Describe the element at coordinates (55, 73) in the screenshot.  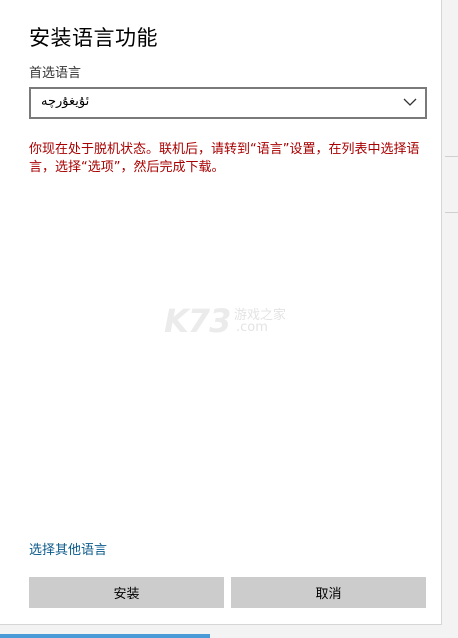
I see `preferred-language-label: 首选语言` at that location.